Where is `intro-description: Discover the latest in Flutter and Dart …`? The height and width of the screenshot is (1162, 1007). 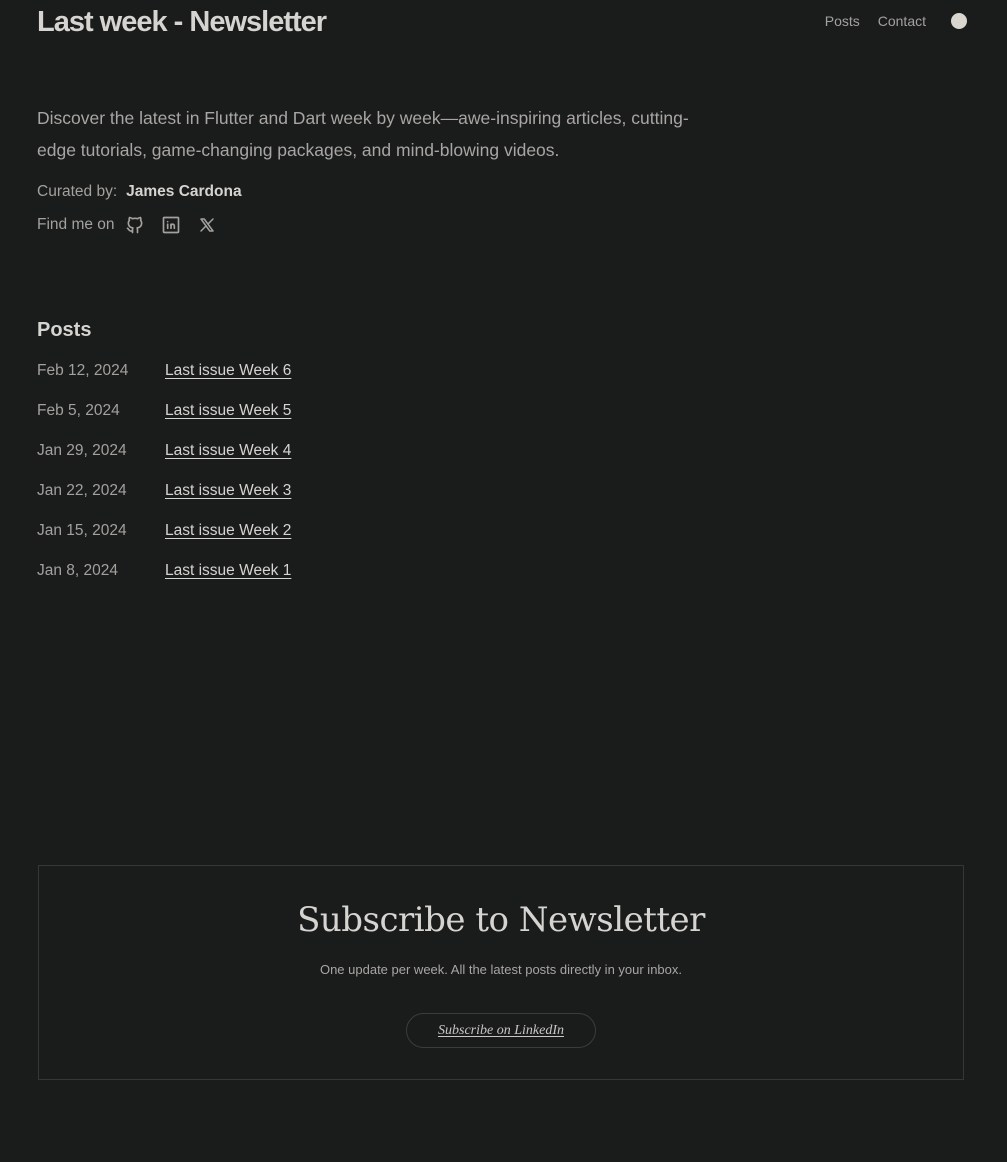 intro-description: Discover the latest in Flutter and Dart … is located at coordinates (363, 134).